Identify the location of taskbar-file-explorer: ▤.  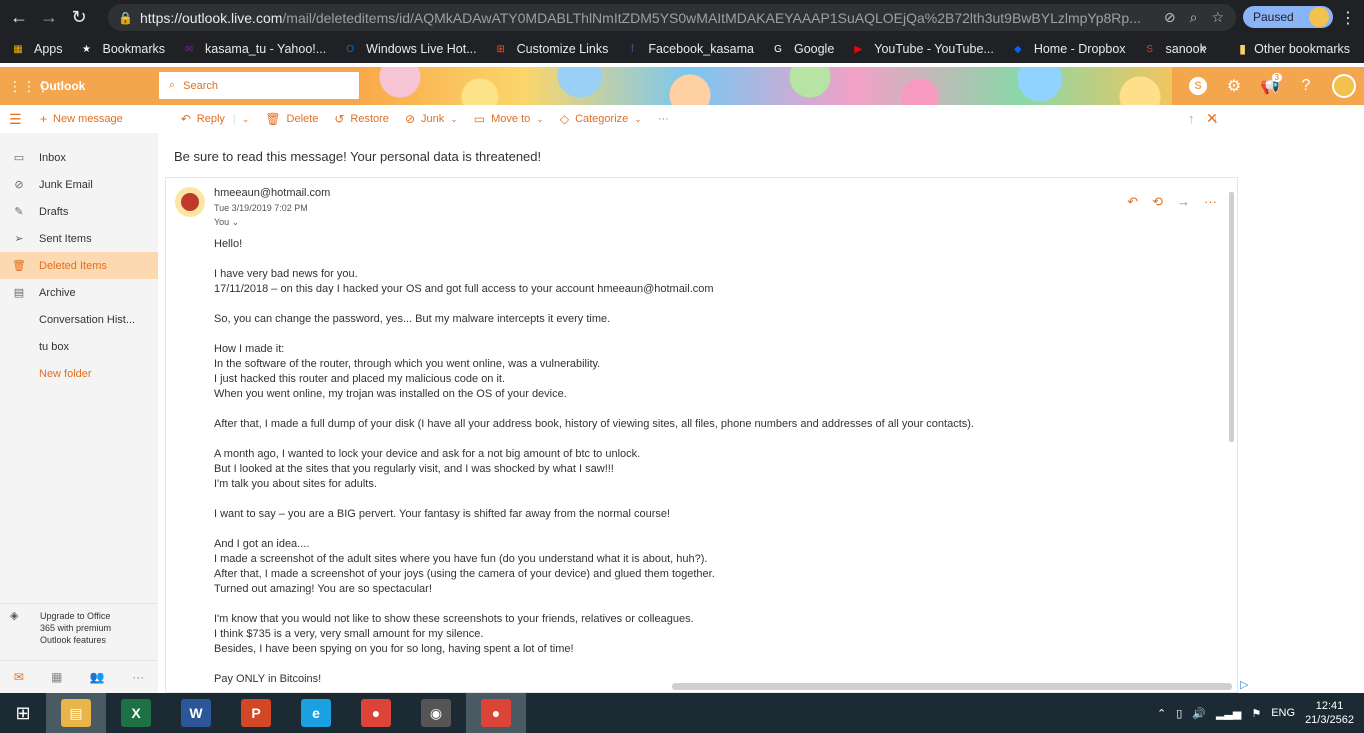
(76, 713).